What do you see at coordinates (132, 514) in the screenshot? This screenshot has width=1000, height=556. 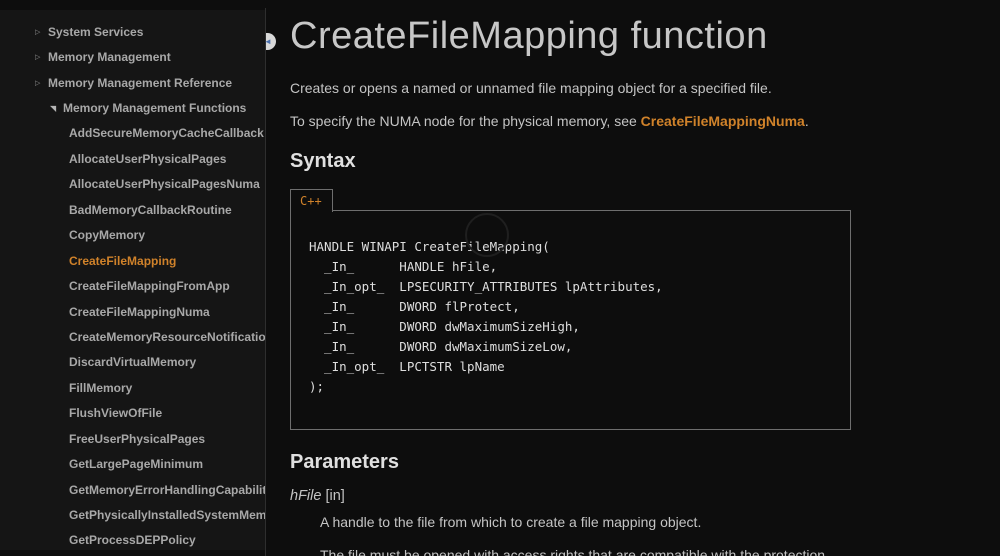 I see `sidebar-item-getphysicallyinstalledsystemmemory: GetPhysicallyInstalledSystemMemory` at bounding box center [132, 514].